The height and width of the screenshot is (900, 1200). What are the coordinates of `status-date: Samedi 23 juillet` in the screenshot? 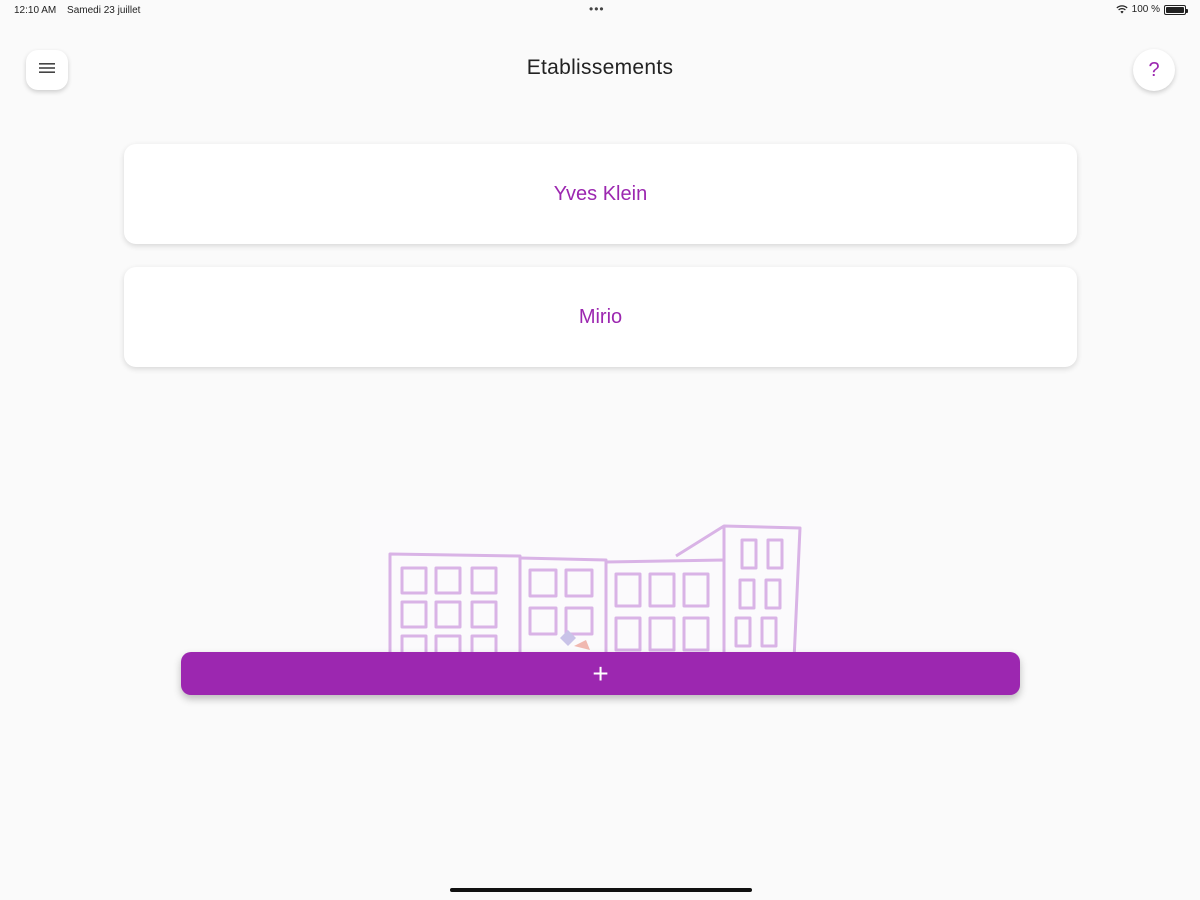 It's located at (104, 10).